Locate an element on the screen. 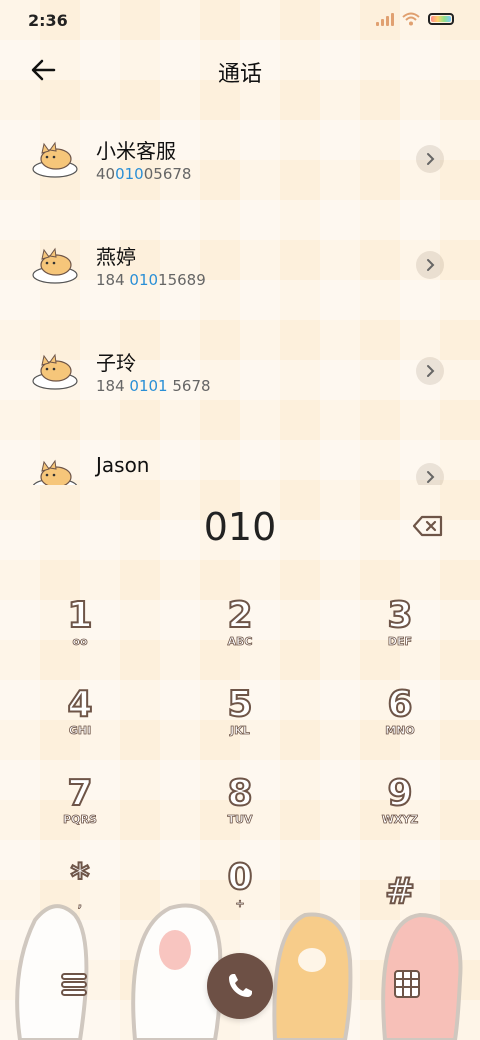  key-3: 3 DEF is located at coordinates (400, 635).